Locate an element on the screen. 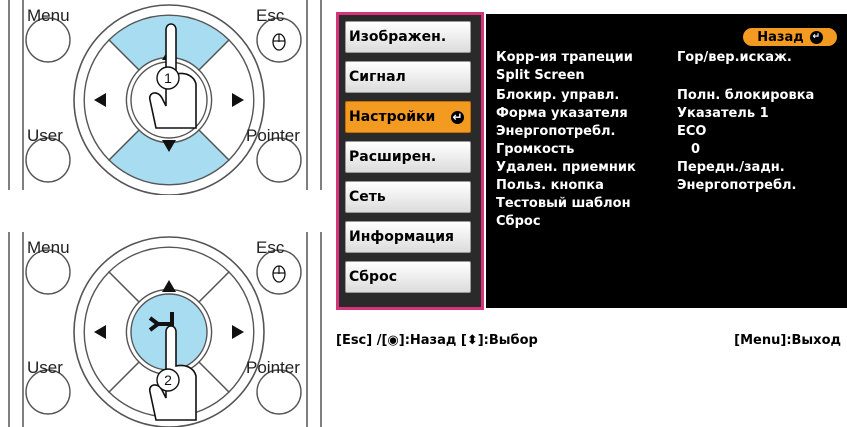  setting-row: Энергопотребл. ECO is located at coordinates (668, 132).